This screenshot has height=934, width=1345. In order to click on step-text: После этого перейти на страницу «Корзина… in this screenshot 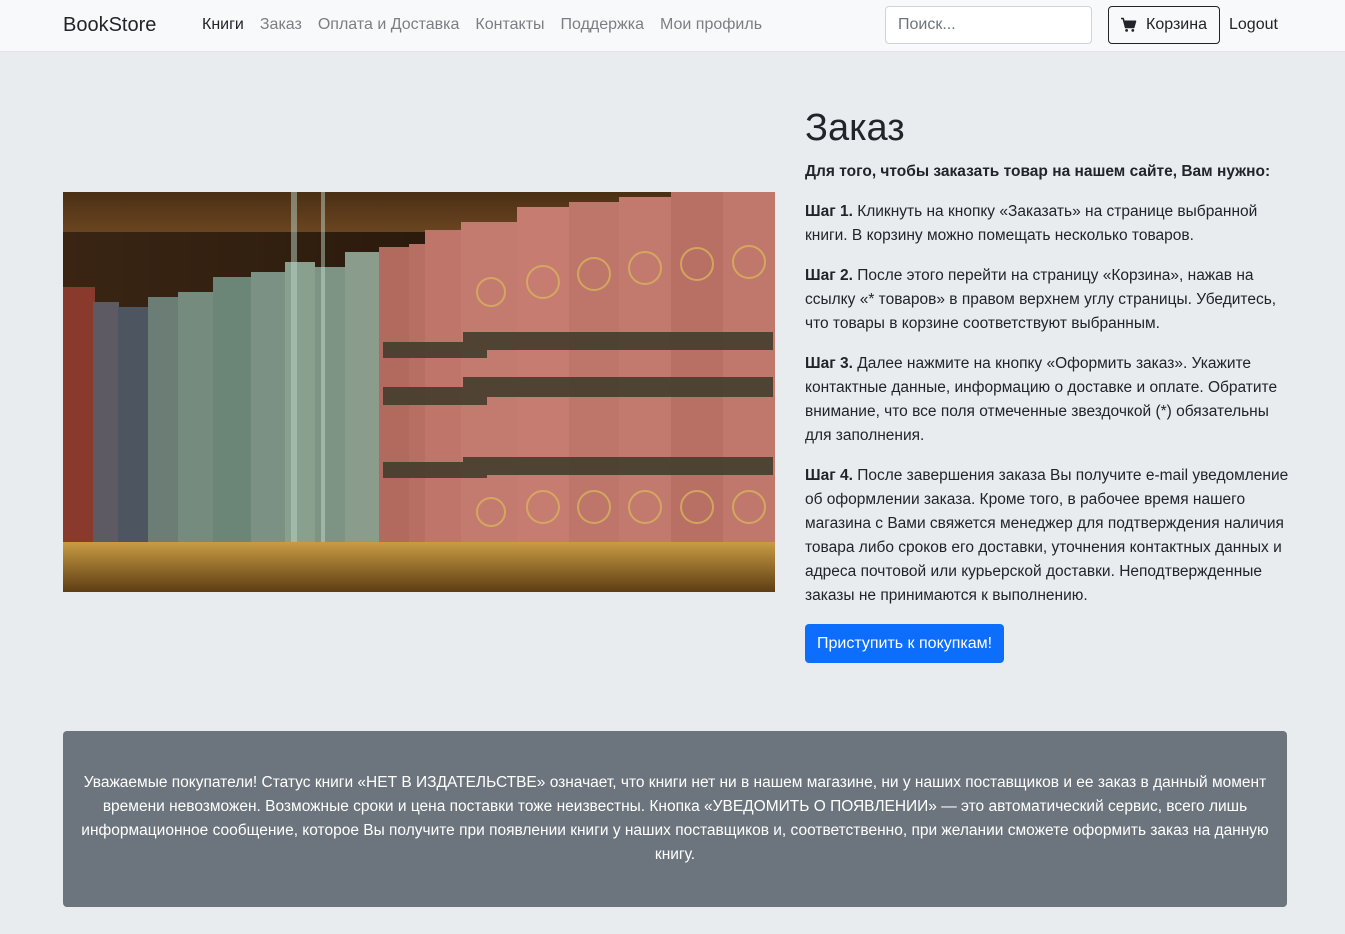, I will do `click(1041, 299)`.